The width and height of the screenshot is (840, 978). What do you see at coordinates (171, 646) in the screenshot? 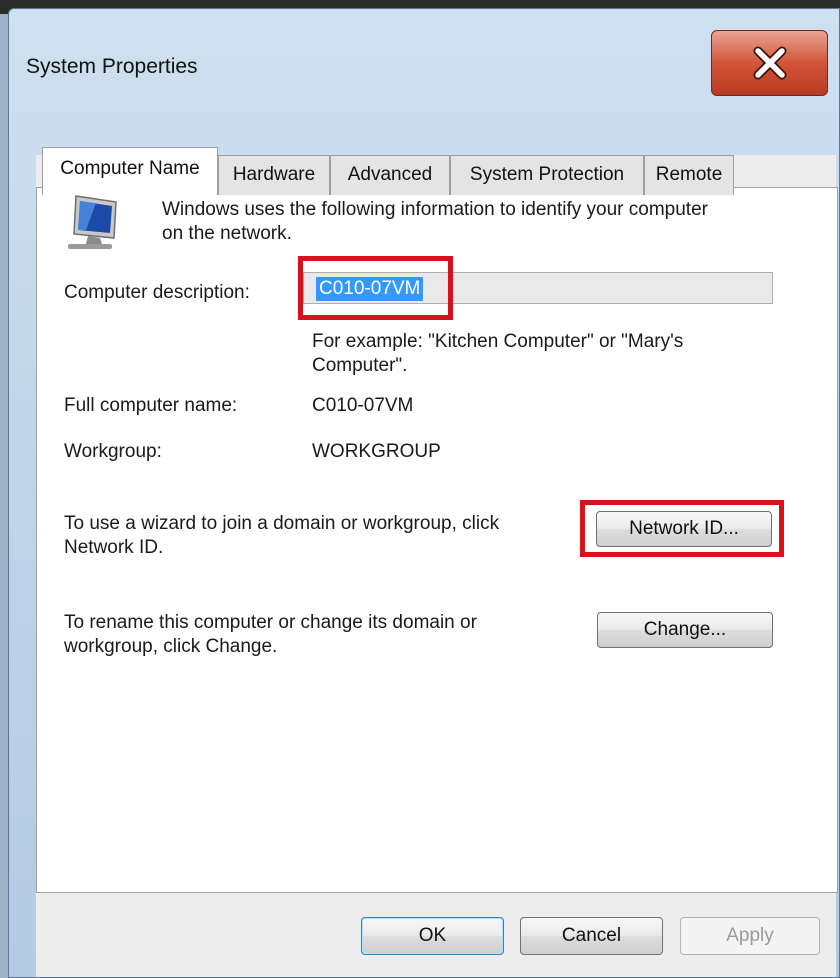
I see `change-instruction-line2: workgroup, click Change.` at bounding box center [171, 646].